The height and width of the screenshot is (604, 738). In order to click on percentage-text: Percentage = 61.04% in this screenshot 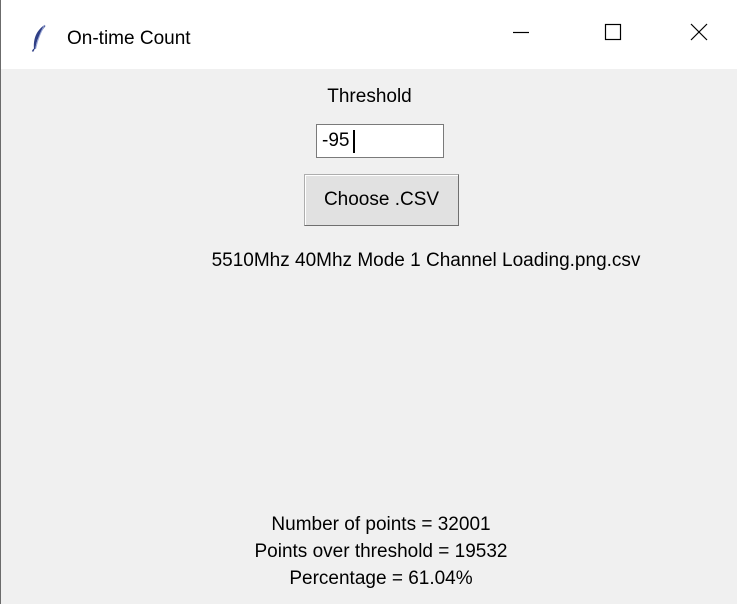, I will do `click(381, 578)`.